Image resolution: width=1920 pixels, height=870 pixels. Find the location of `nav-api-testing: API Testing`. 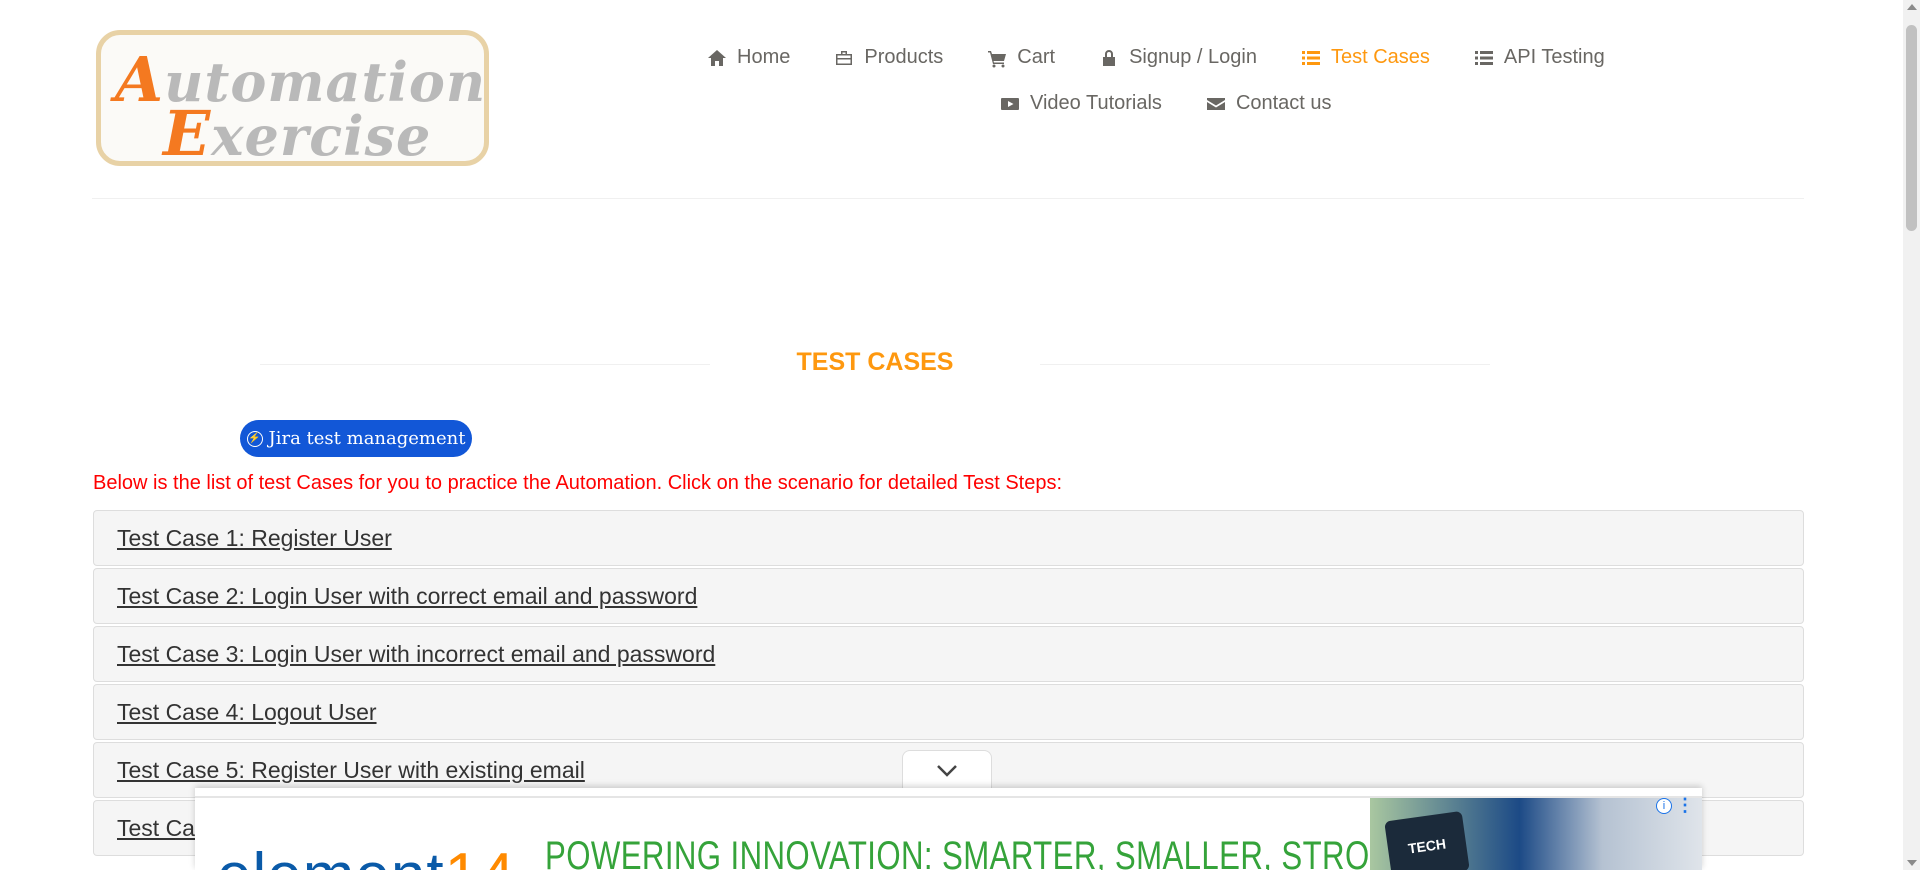

nav-api-testing: API Testing is located at coordinates (1539, 57).